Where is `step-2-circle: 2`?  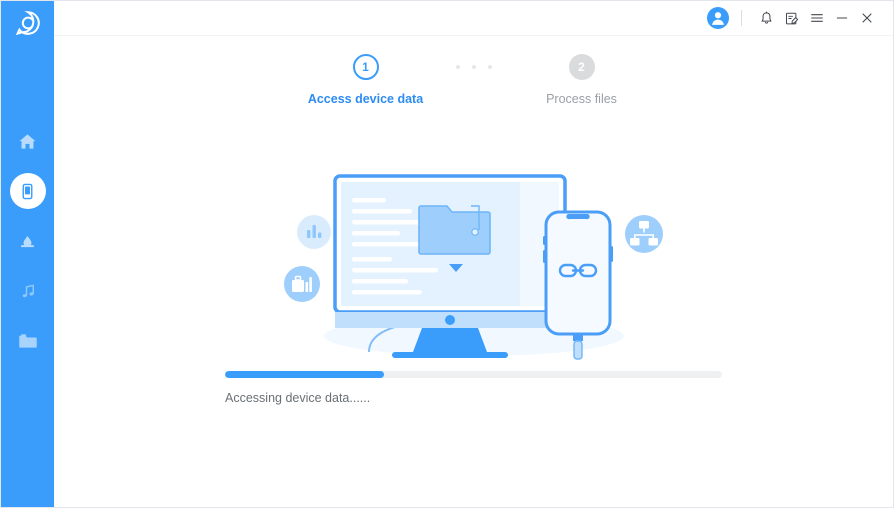 step-2-circle: 2 is located at coordinates (581, 67).